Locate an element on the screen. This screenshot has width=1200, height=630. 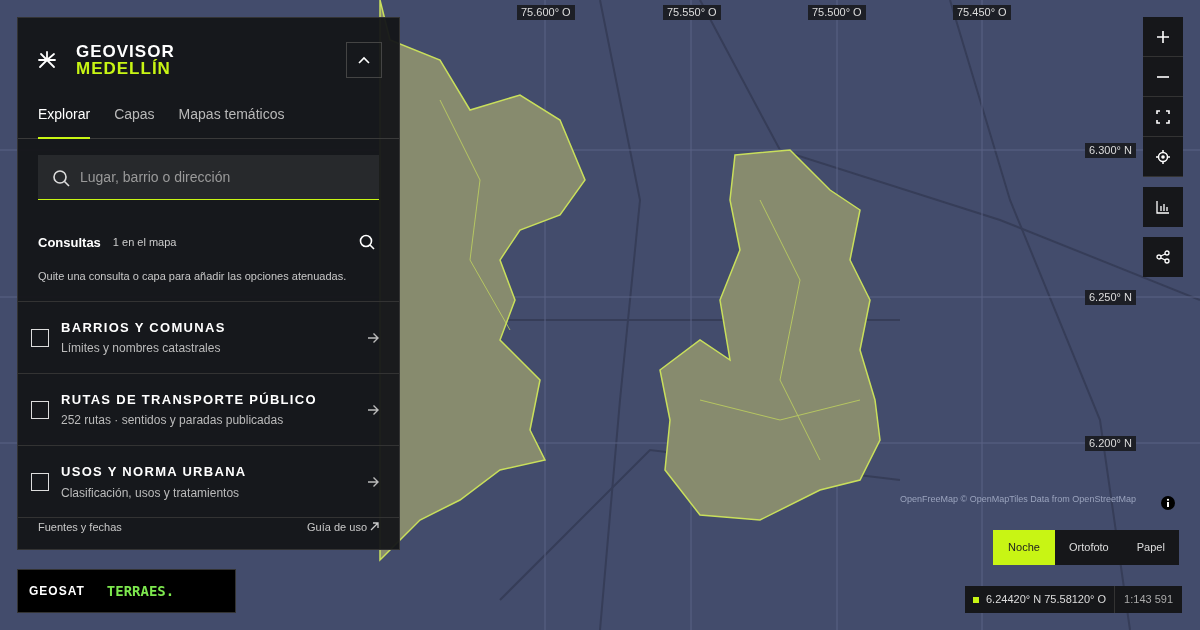
longitude-label: 75.550° O is located at coordinates (692, 12).